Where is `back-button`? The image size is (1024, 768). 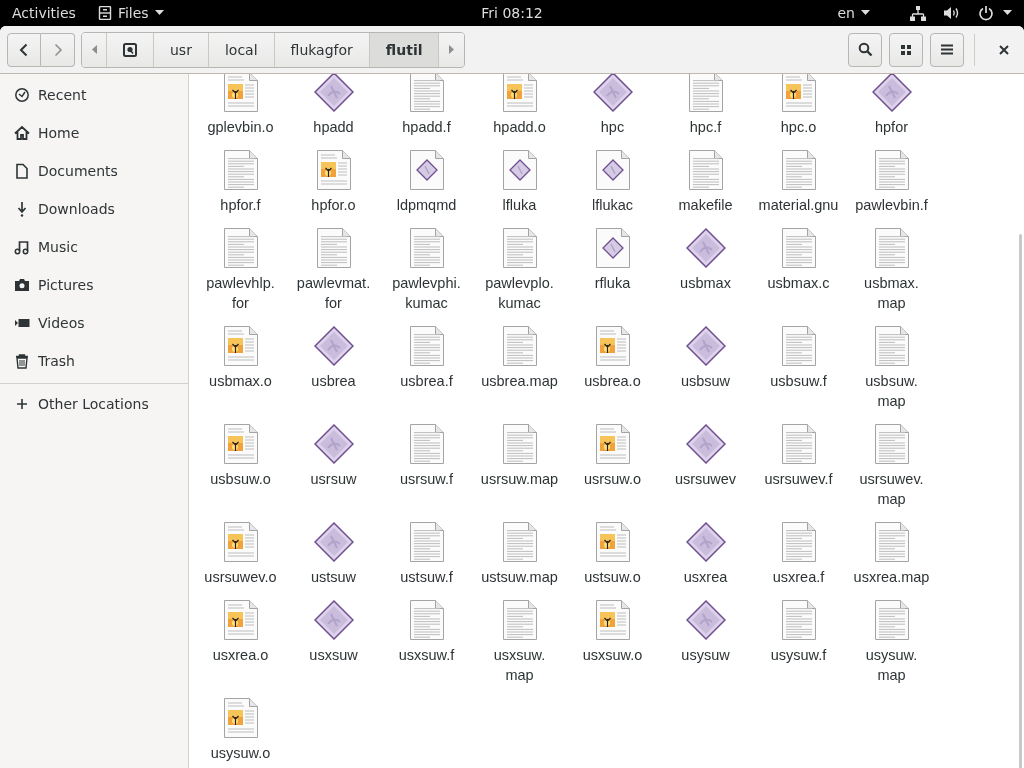 back-button is located at coordinates (24, 49).